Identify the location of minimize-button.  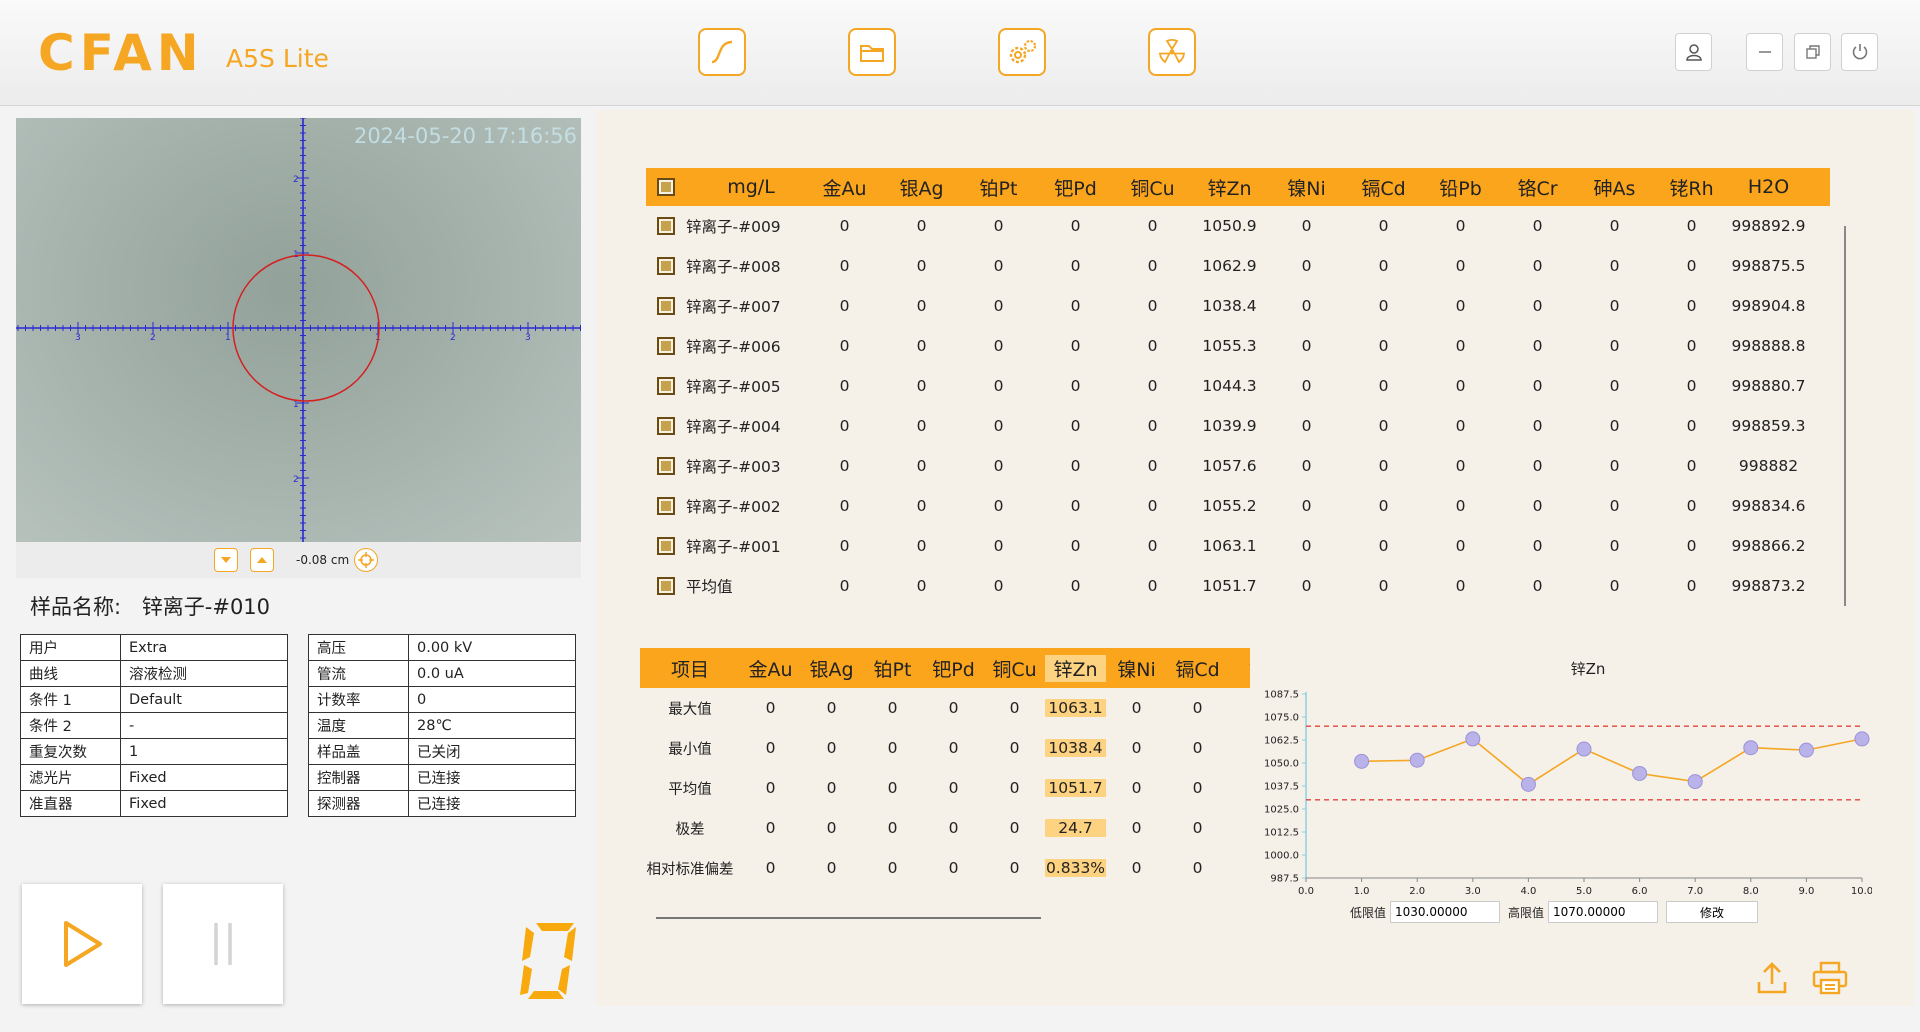
(1764, 52).